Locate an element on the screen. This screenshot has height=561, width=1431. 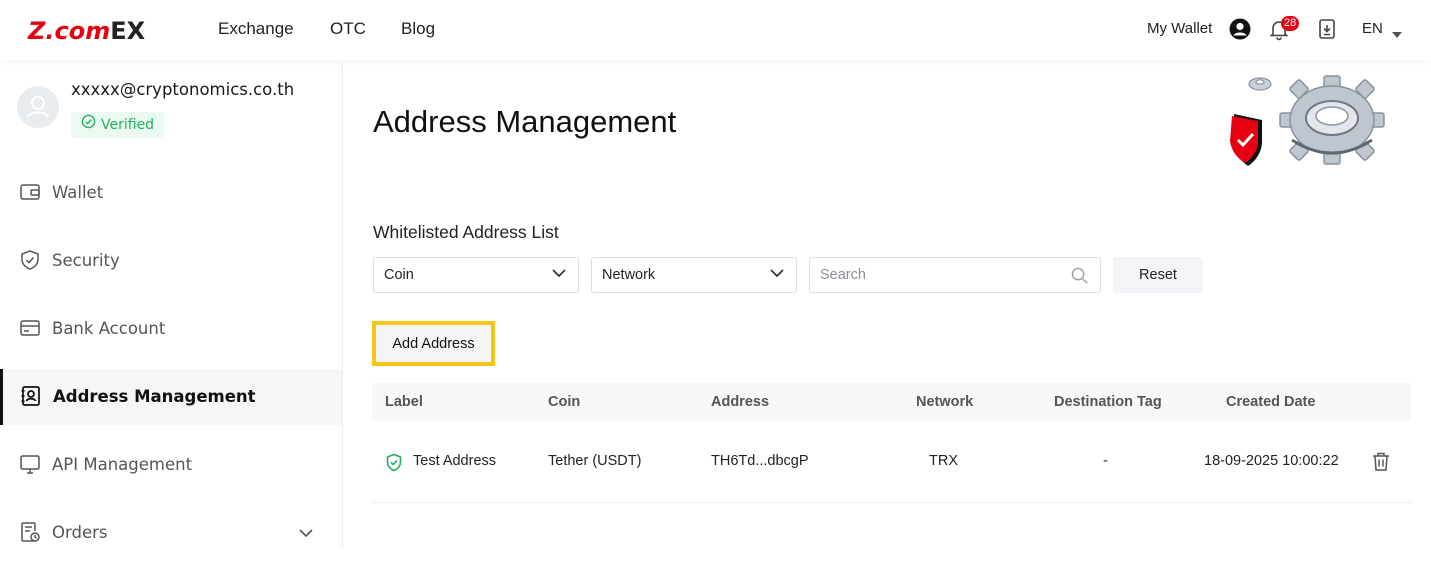
cell-address: TH6Td...dbcgP is located at coordinates (760, 461).